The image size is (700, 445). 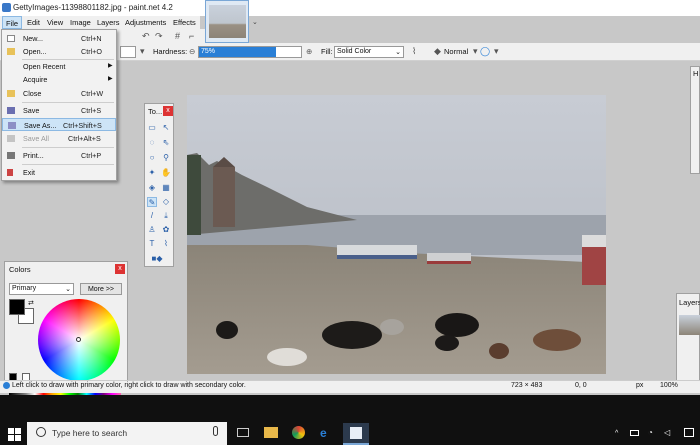 What do you see at coordinates (634, 433) in the screenshot?
I see `battery-icon` at bounding box center [634, 433].